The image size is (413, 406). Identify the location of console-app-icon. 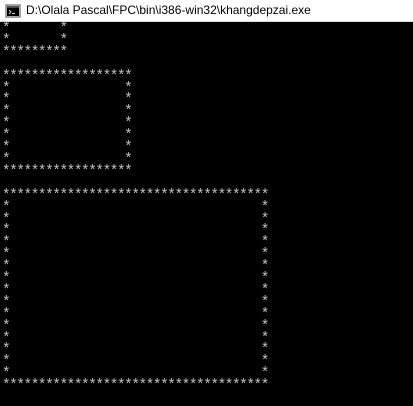
(13, 11).